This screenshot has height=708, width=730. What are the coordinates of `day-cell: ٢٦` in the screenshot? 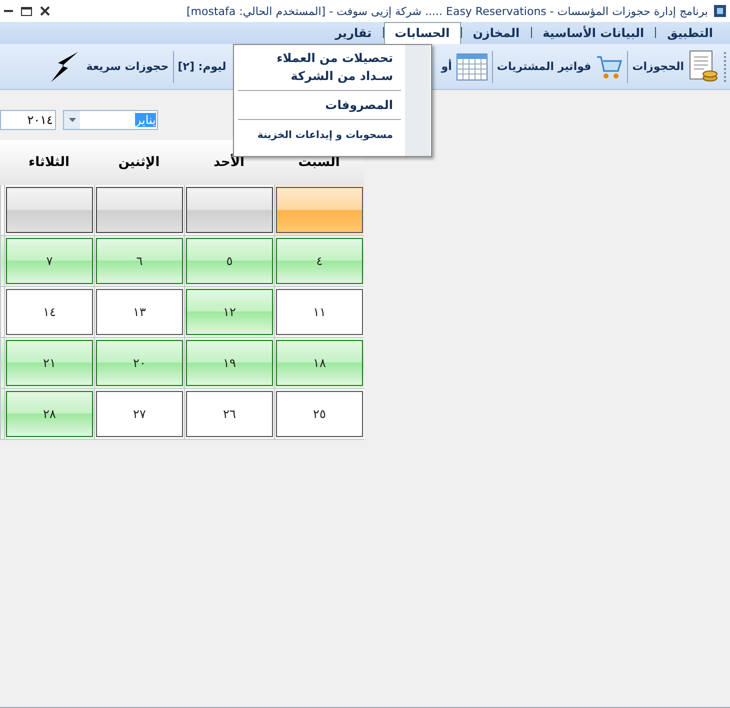 It's located at (229, 414).